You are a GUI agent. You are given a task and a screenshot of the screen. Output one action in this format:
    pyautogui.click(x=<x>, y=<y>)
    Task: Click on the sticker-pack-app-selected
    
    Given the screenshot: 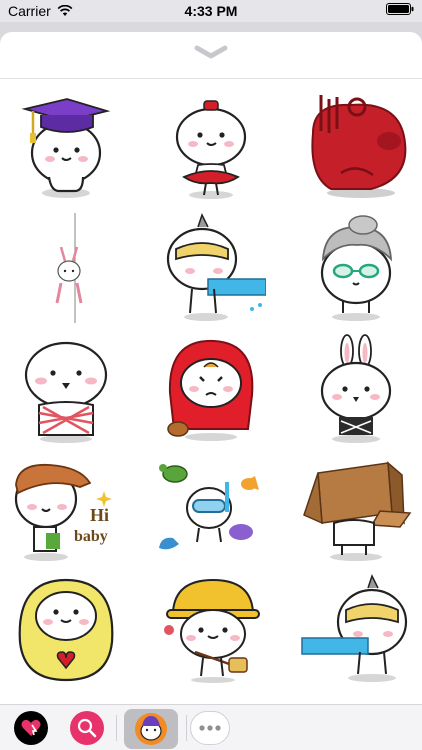 What is the action you would take?
    pyautogui.click(x=151, y=729)
    